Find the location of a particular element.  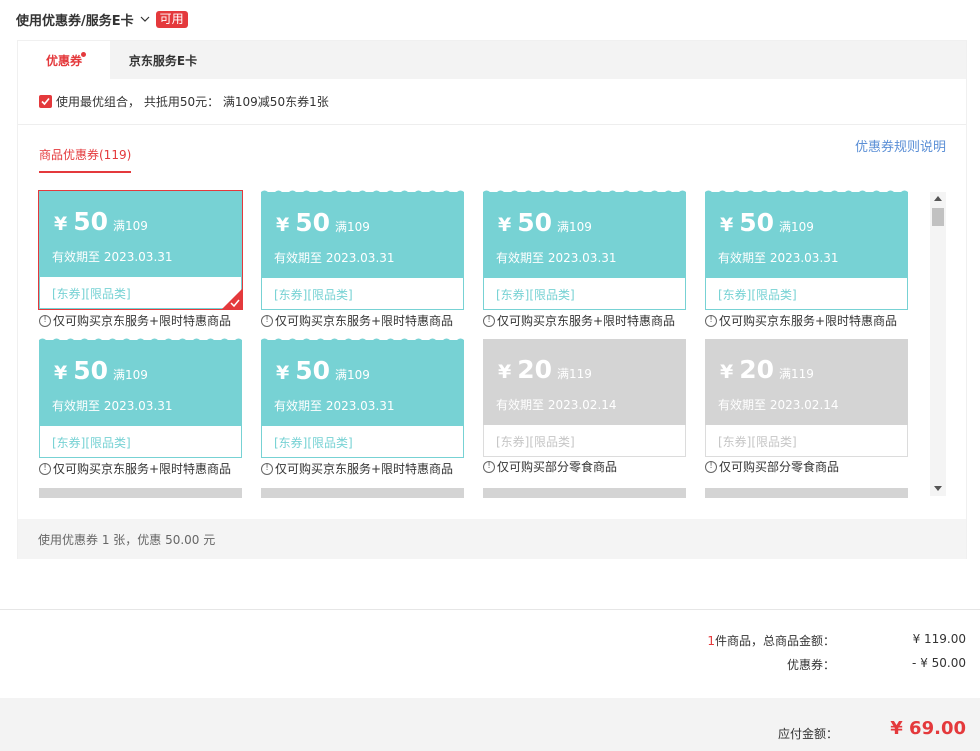

tab-service-ecard: 京东服务E卡 is located at coordinates (163, 60).